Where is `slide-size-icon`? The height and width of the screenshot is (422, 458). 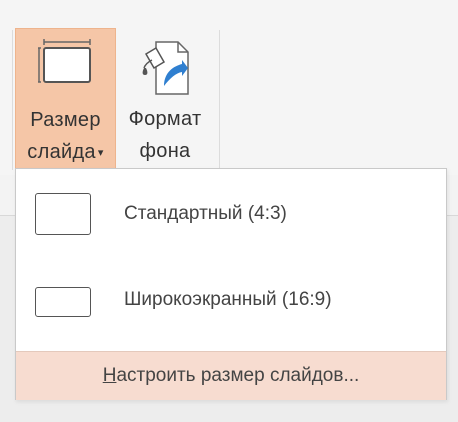
slide-size-icon is located at coordinates (64, 61).